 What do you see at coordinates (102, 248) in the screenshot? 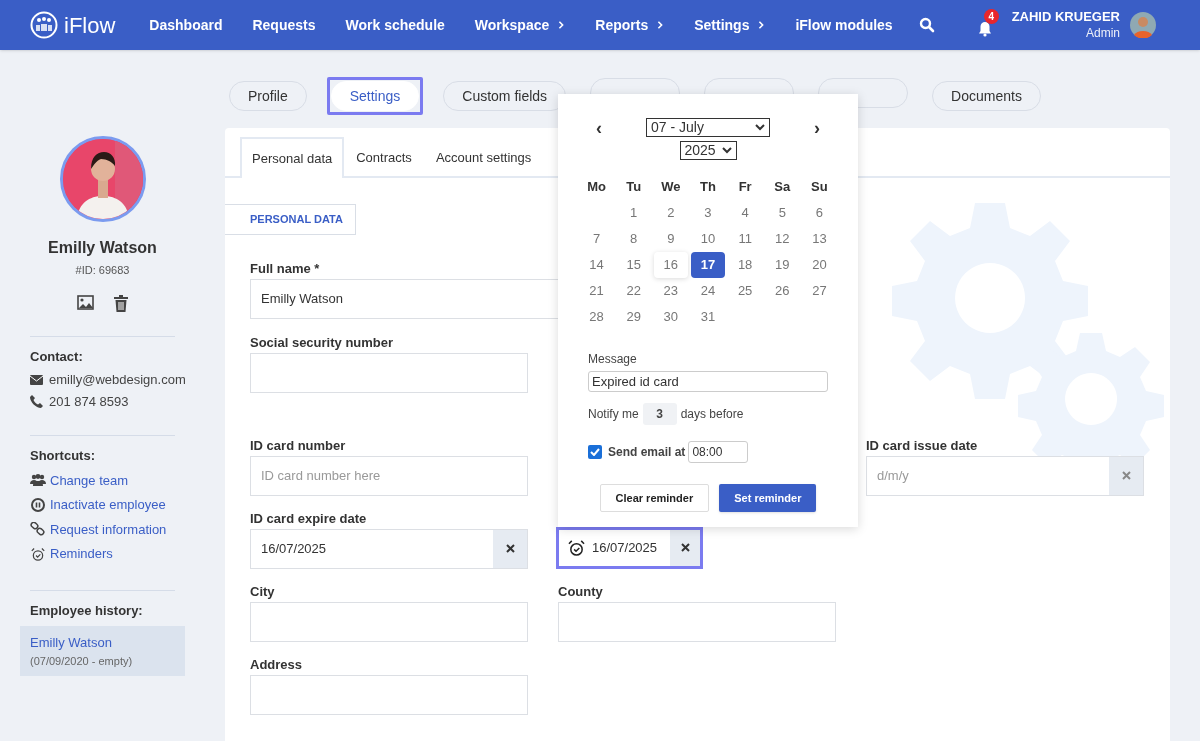
I see `employee-name: Emilly Watson` at bounding box center [102, 248].